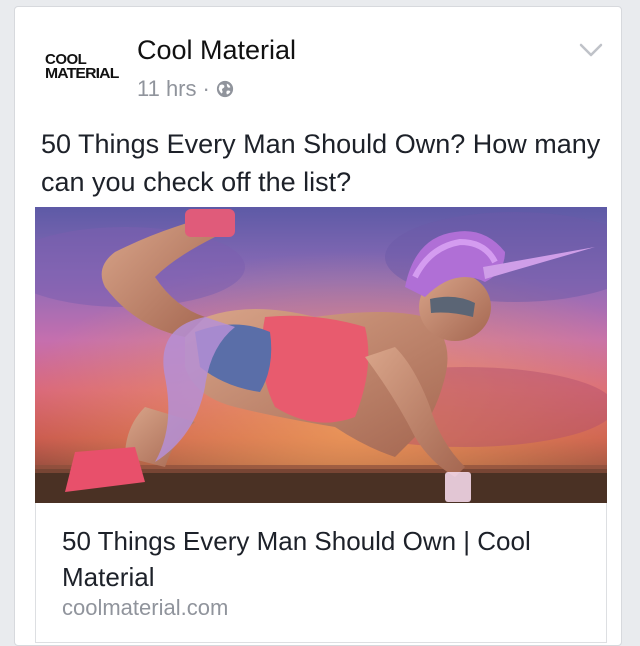  I want to click on chevron-down-icon, so click(591, 50).